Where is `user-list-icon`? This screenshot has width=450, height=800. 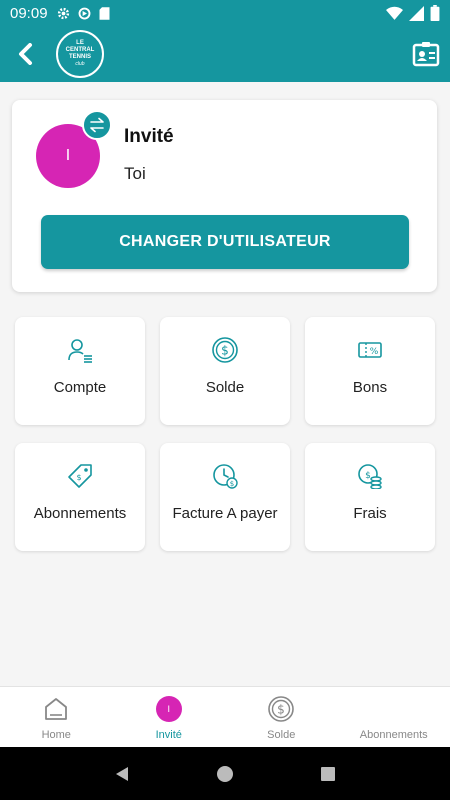 user-list-icon is located at coordinates (80, 351).